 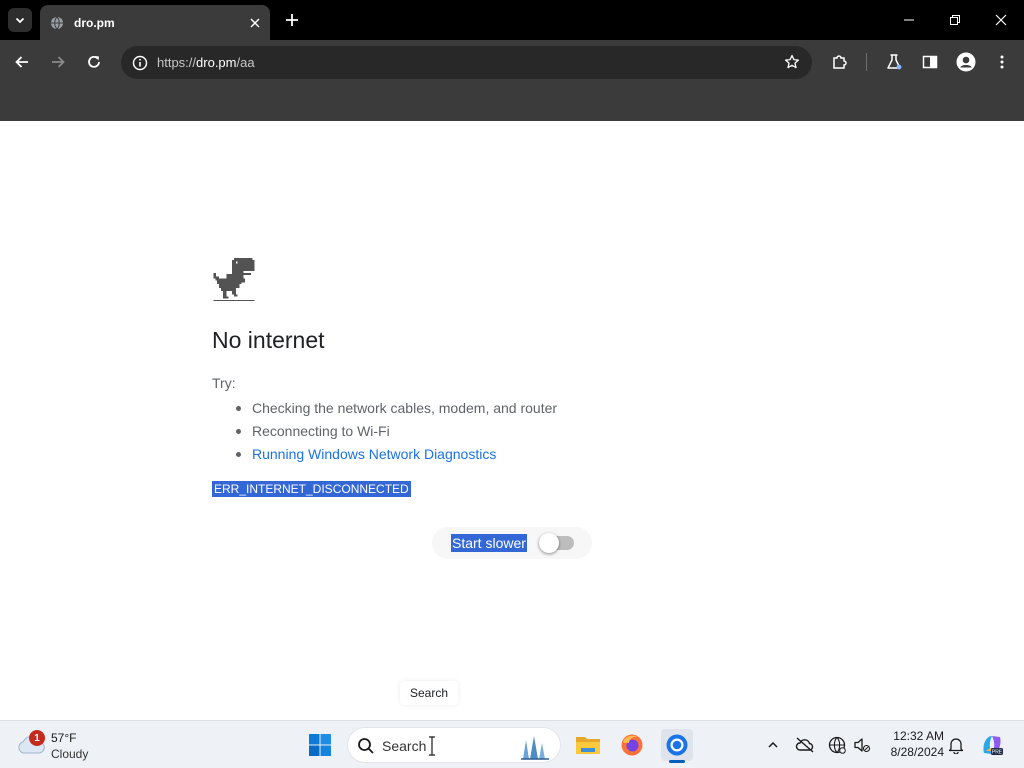 I want to click on search-icon, so click(x=366, y=746).